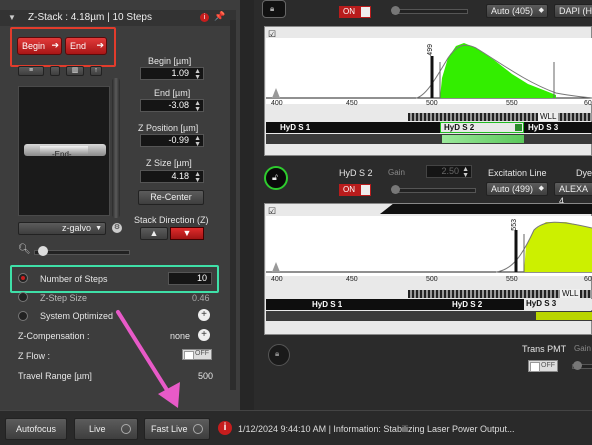 The height and width of the screenshot is (445, 592). Describe the element at coordinates (23, 316) in the screenshot. I see `sysopt-radio` at that location.